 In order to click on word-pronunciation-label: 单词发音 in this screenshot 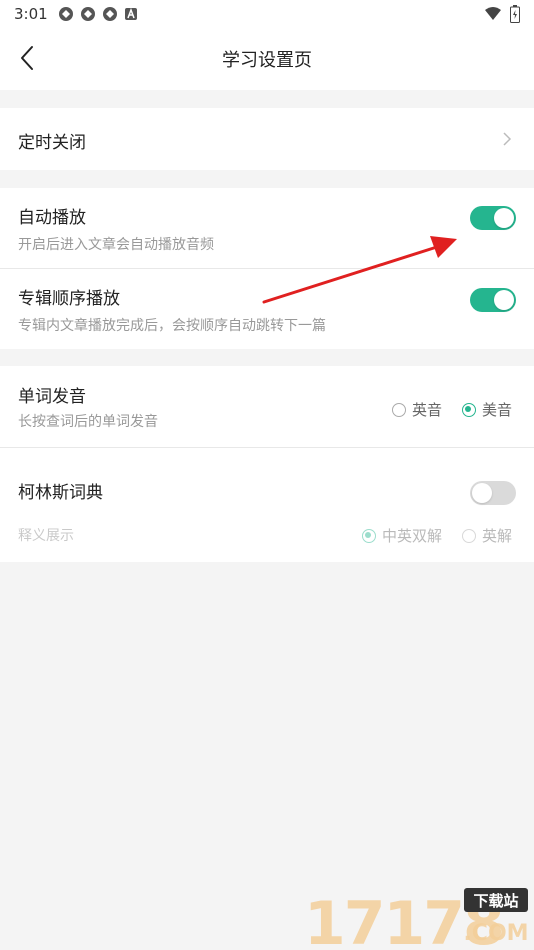, I will do `click(52, 397)`.